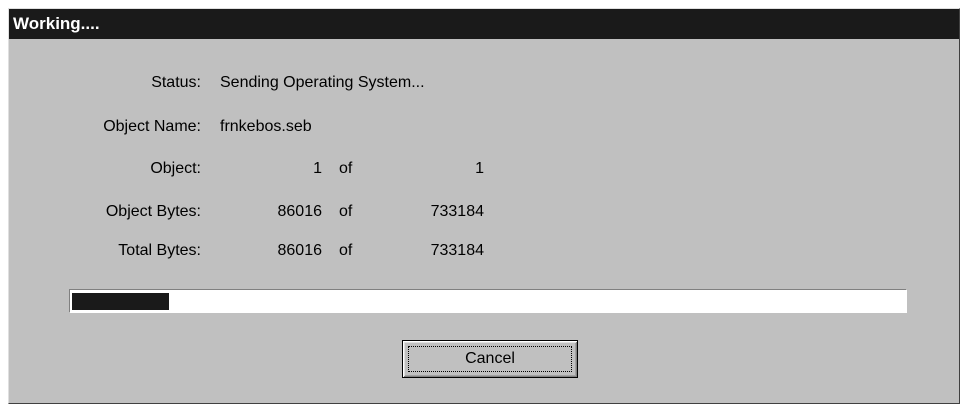 This screenshot has height=408, width=970. Describe the element at coordinates (300, 211) in the screenshot. I see `object-bytes-current: 86016` at that location.